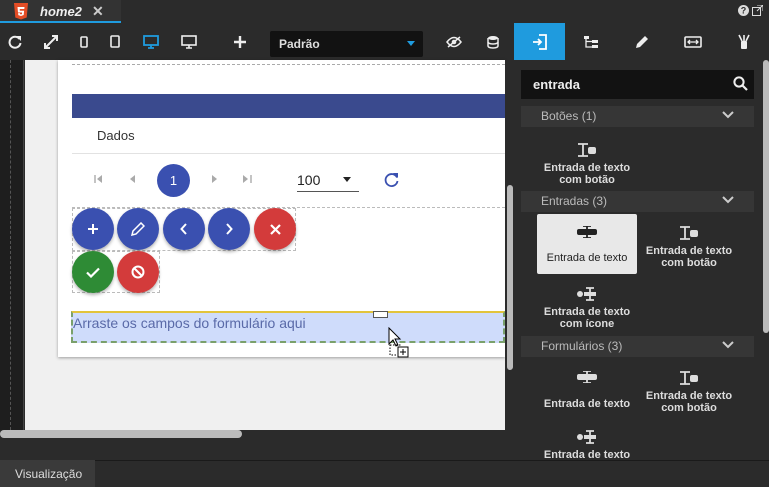 The image size is (769, 487). What do you see at coordinates (637, 84) in the screenshot?
I see `component-search-input: entrada` at bounding box center [637, 84].